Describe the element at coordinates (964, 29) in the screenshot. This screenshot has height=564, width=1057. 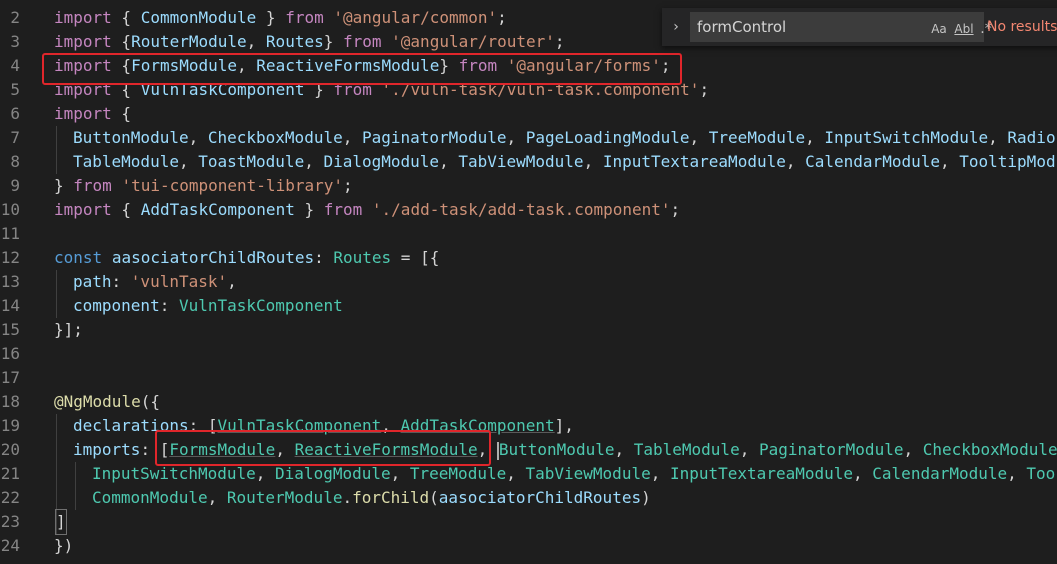
I see `whole-word-toggle: Abl` at that location.